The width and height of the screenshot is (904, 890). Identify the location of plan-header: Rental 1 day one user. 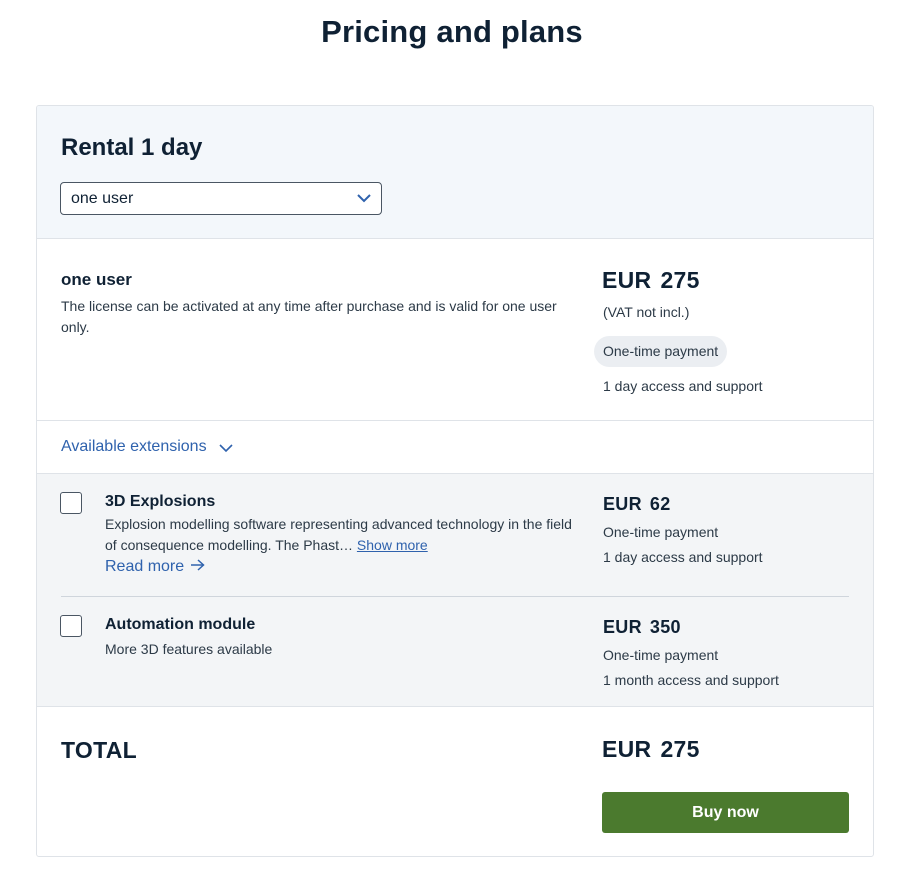
(455, 172).